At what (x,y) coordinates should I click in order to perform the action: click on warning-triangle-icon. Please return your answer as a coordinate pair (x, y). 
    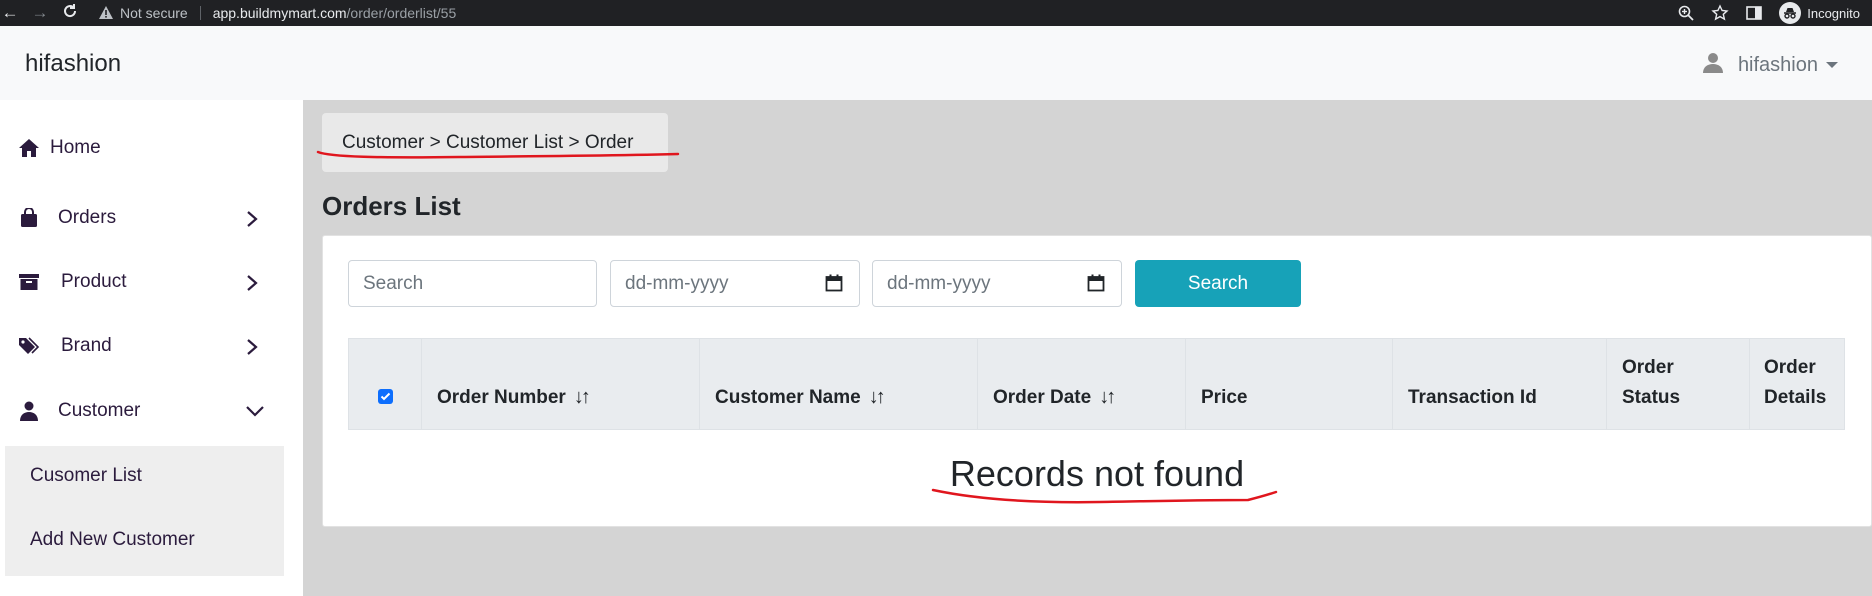
    Looking at the image, I should click on (106, 13).